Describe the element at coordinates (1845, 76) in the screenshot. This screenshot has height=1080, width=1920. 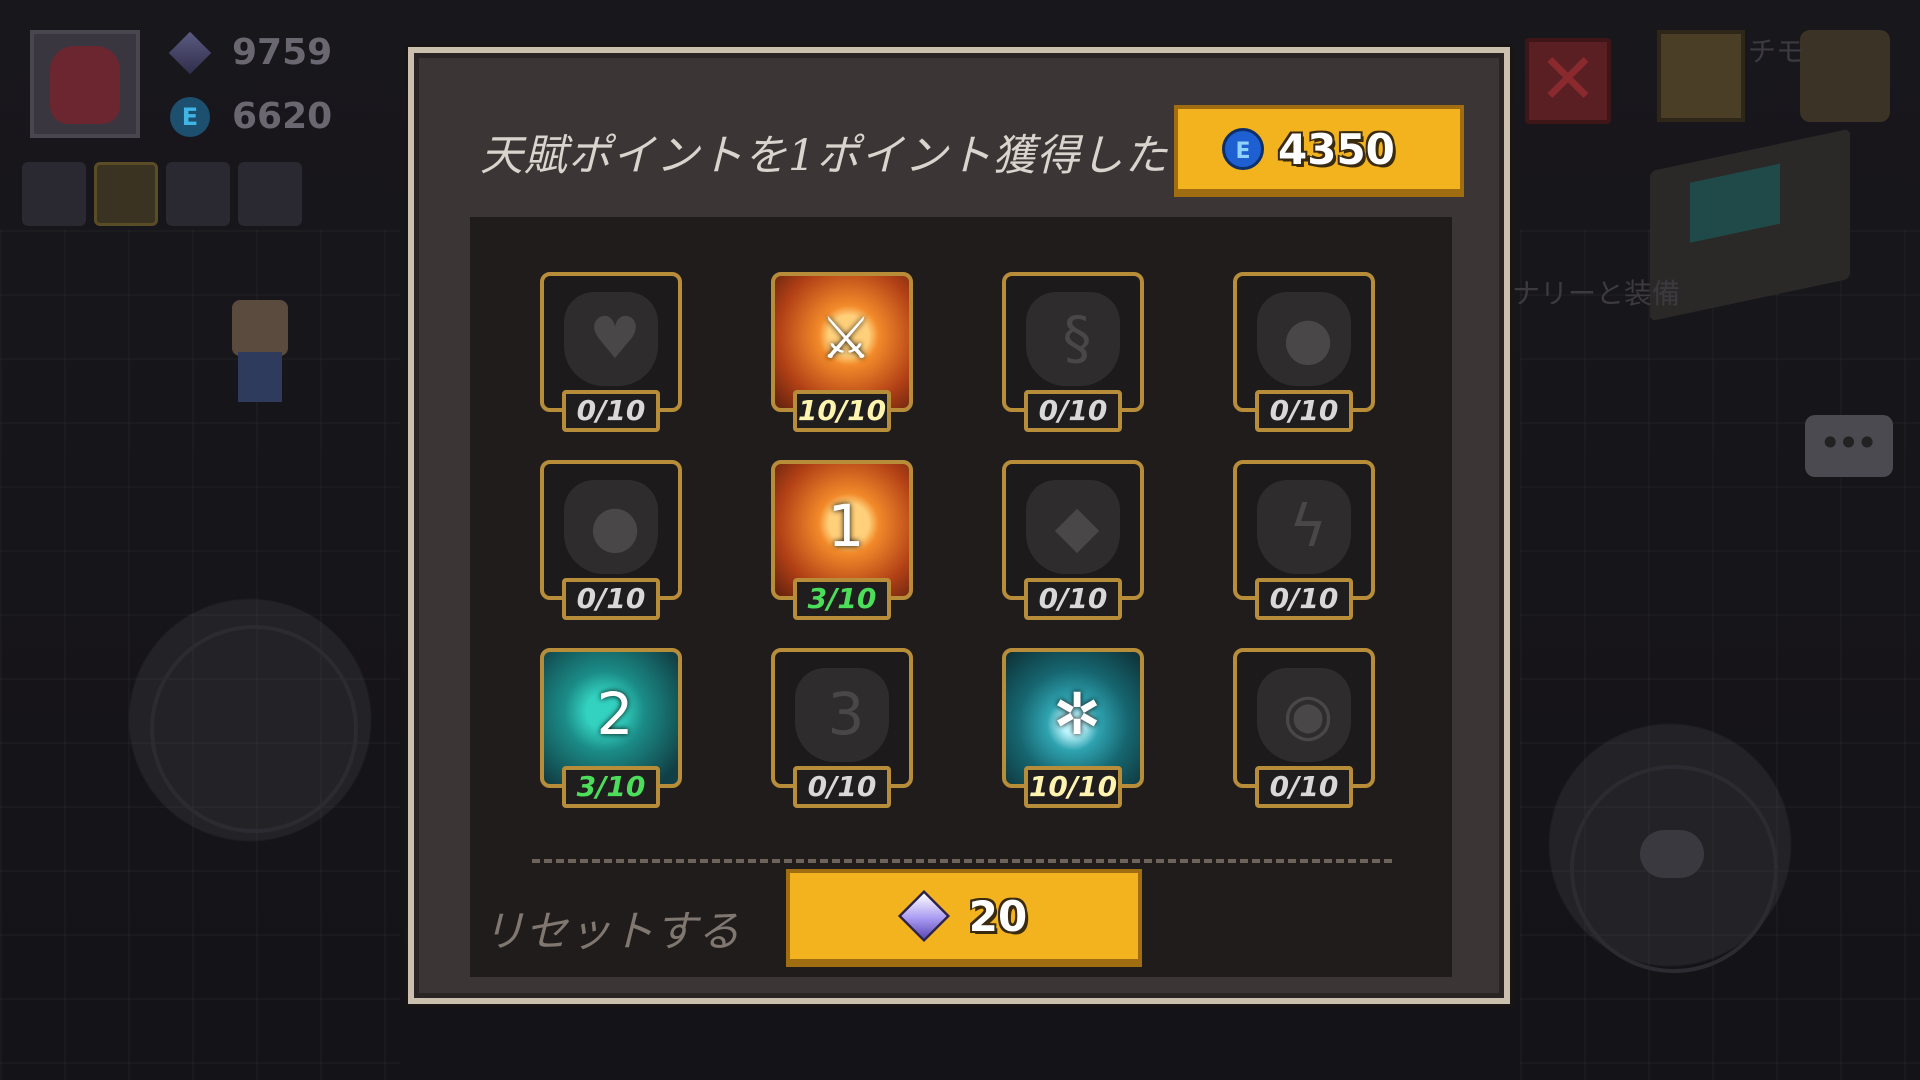
I see `pause-icon` at that location.